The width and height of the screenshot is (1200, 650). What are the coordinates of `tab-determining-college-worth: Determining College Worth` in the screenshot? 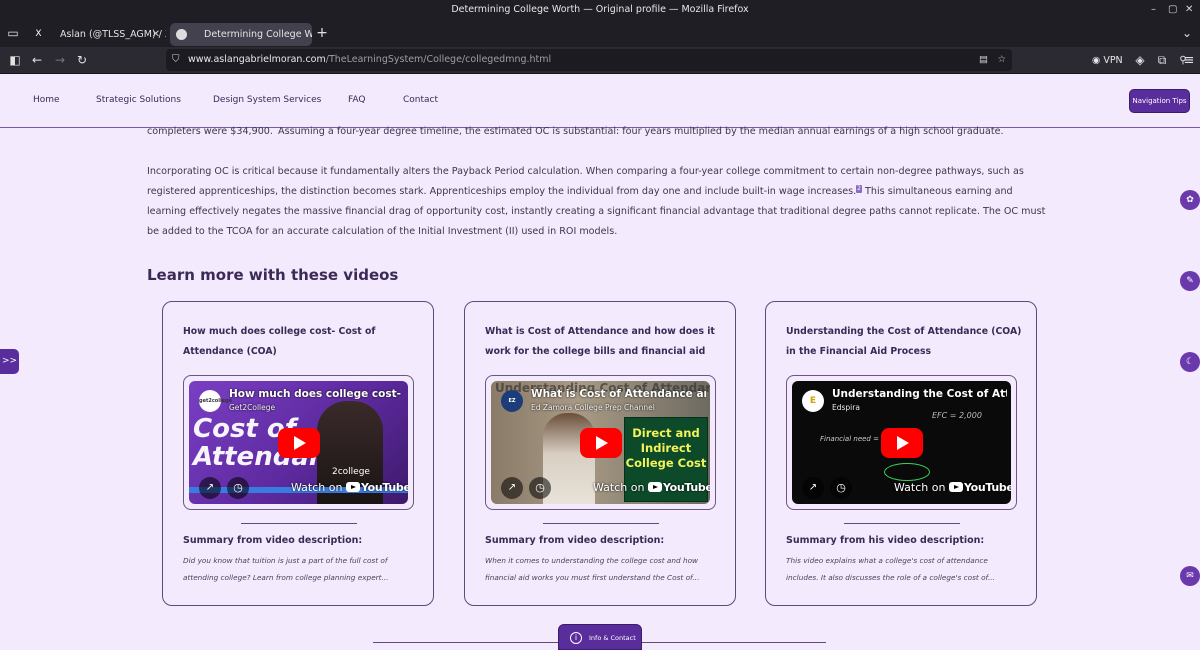 It's located at (241, 34).